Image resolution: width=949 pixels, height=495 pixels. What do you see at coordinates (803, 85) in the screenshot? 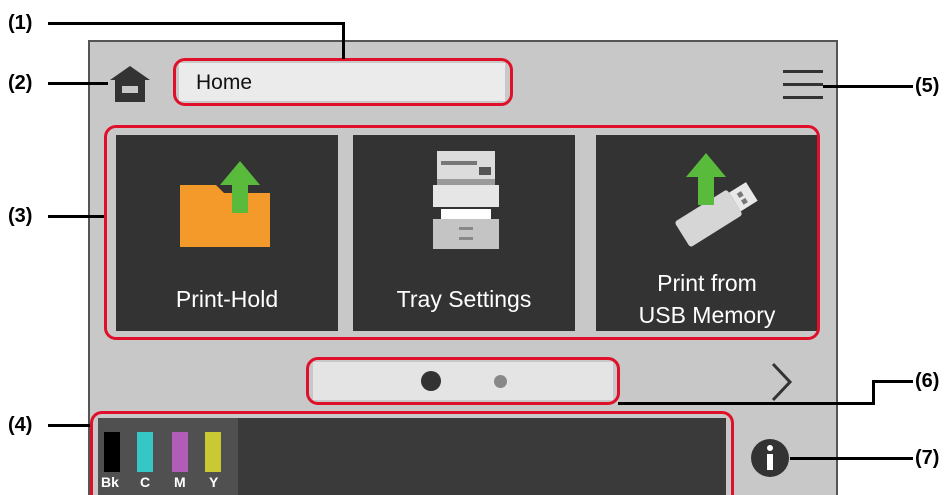
I see `hamburger-menu-icon` at bounding box center [803, 85].